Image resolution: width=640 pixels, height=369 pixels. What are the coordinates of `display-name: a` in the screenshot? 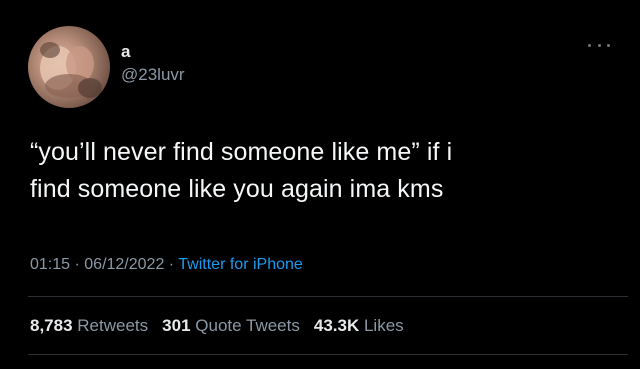 It's located at (153, 52).